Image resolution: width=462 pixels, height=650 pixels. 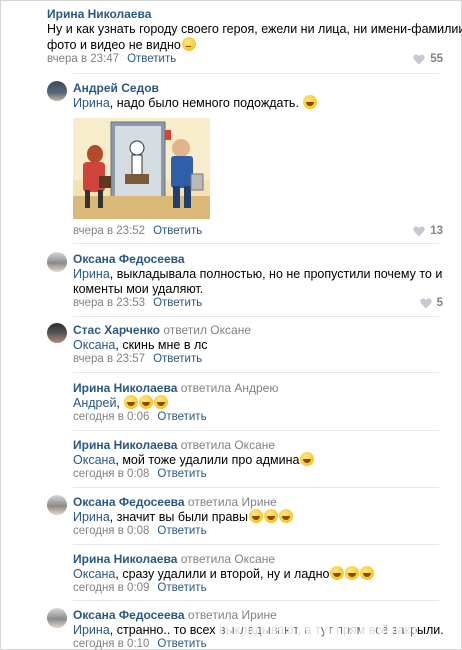 What do you see at coordinates (99, 14) in the screenshot?
I see `comment-author: Ирина Николаева` at bounding box center [99, 14].